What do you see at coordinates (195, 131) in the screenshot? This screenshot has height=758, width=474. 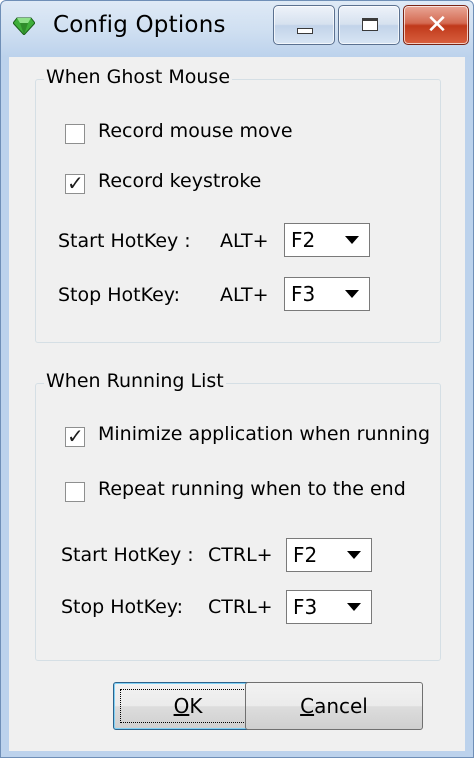 I see `record-mouse-move-label: Record mouse move` at bounding box center [195, 131].